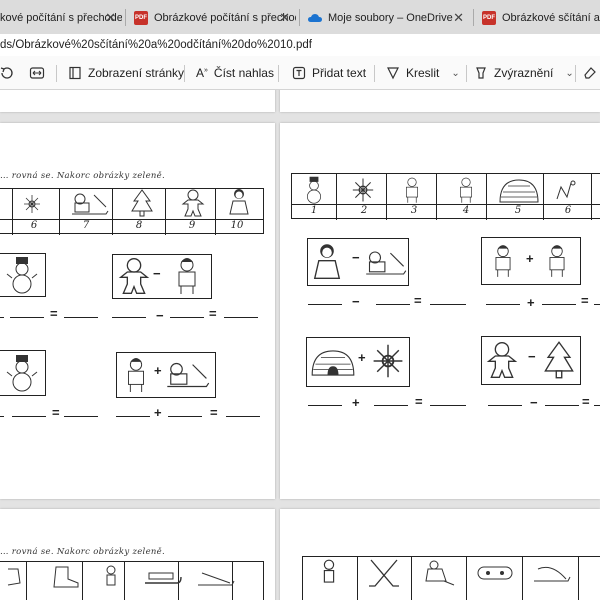 Image resolution: width=600 pixels, height=600 pixels. Describe the element at coordinates (66, 577) in the screenshot. I see `ice-skate-icon` at that location.